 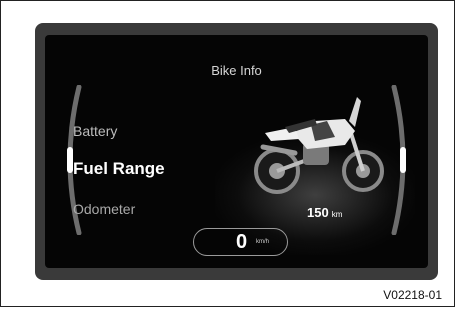 I want to click on fuel-range-unit: km, so click(x=337, y=214).